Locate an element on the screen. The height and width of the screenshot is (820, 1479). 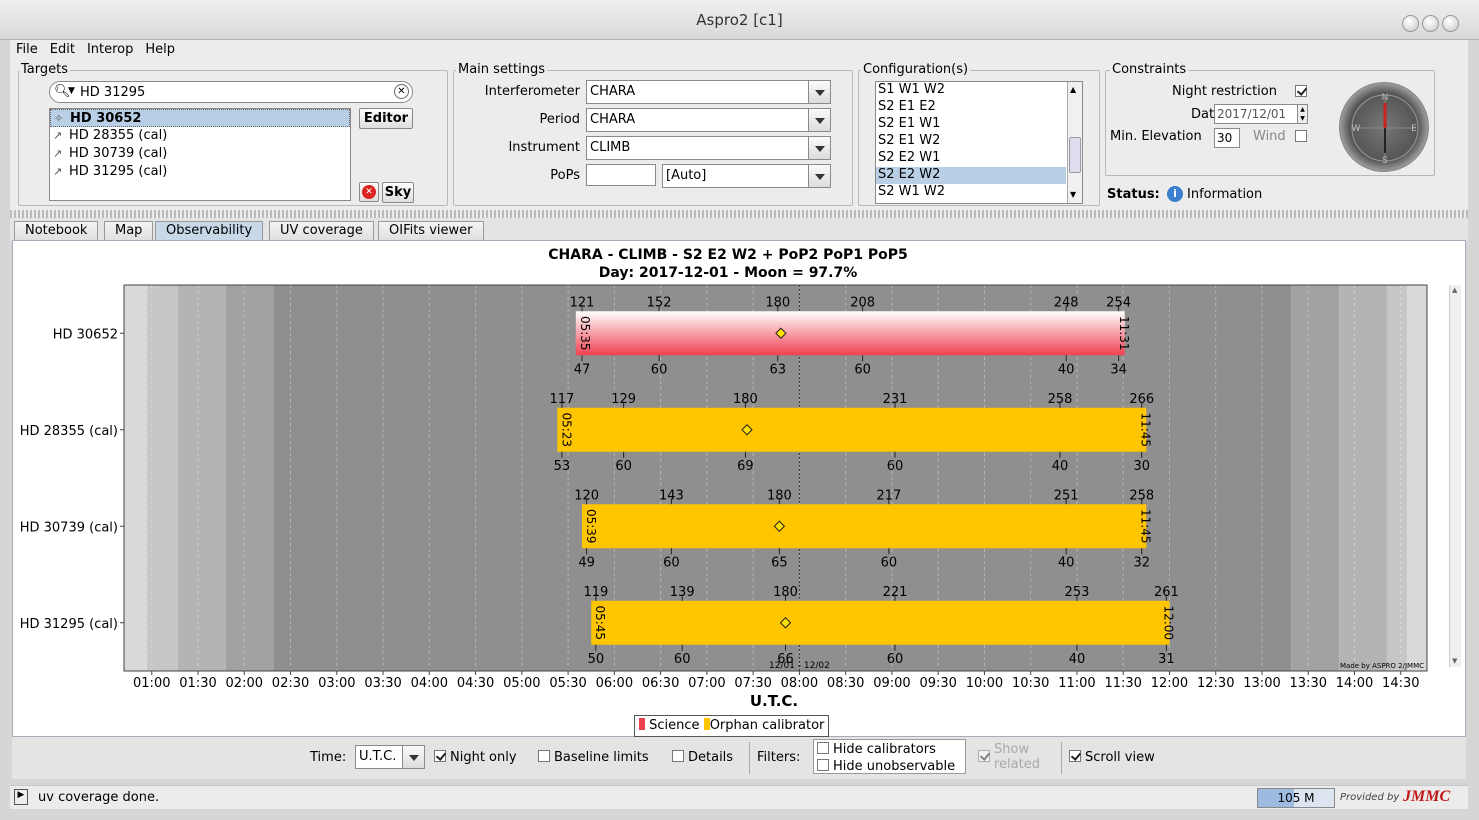
close-button is located at coordinates (1450, 23).